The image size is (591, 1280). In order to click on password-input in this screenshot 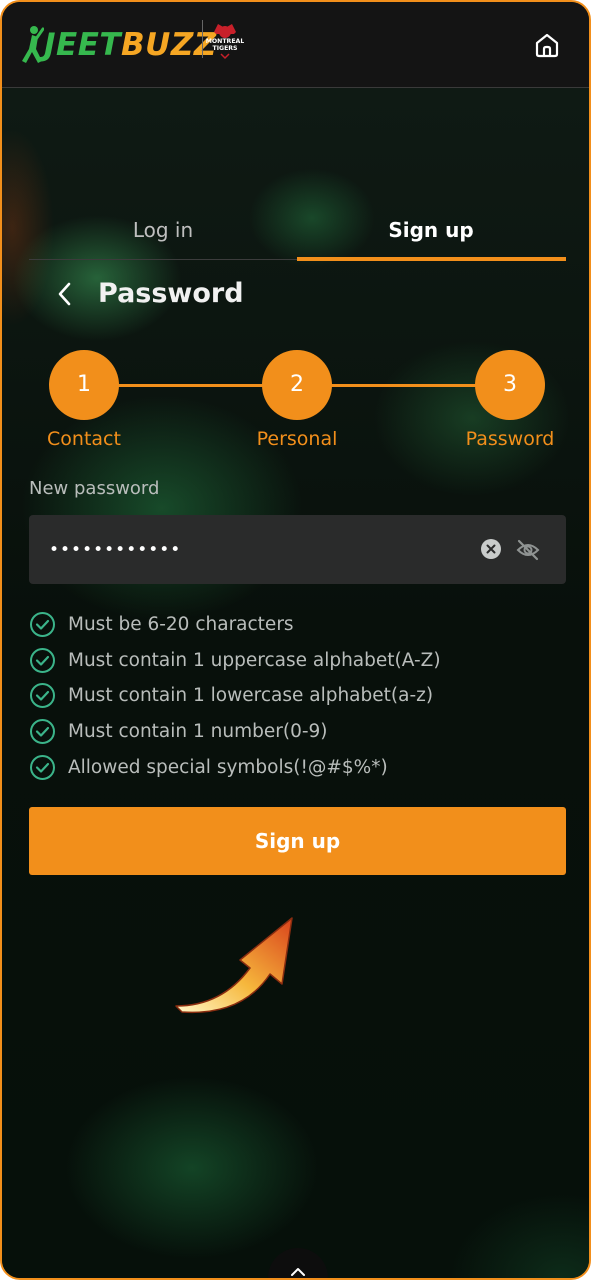, I will do `click(259, 550)`.